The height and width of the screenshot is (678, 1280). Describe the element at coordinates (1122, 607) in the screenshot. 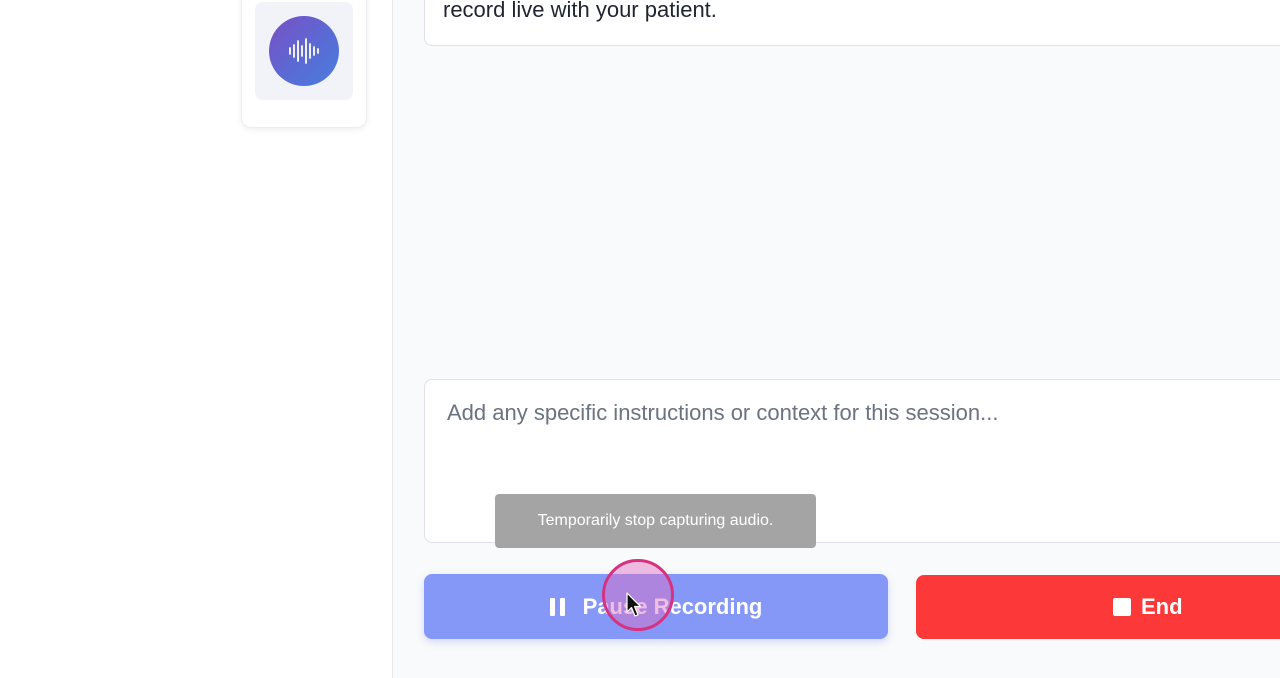

I see `stop-icon` at that location.